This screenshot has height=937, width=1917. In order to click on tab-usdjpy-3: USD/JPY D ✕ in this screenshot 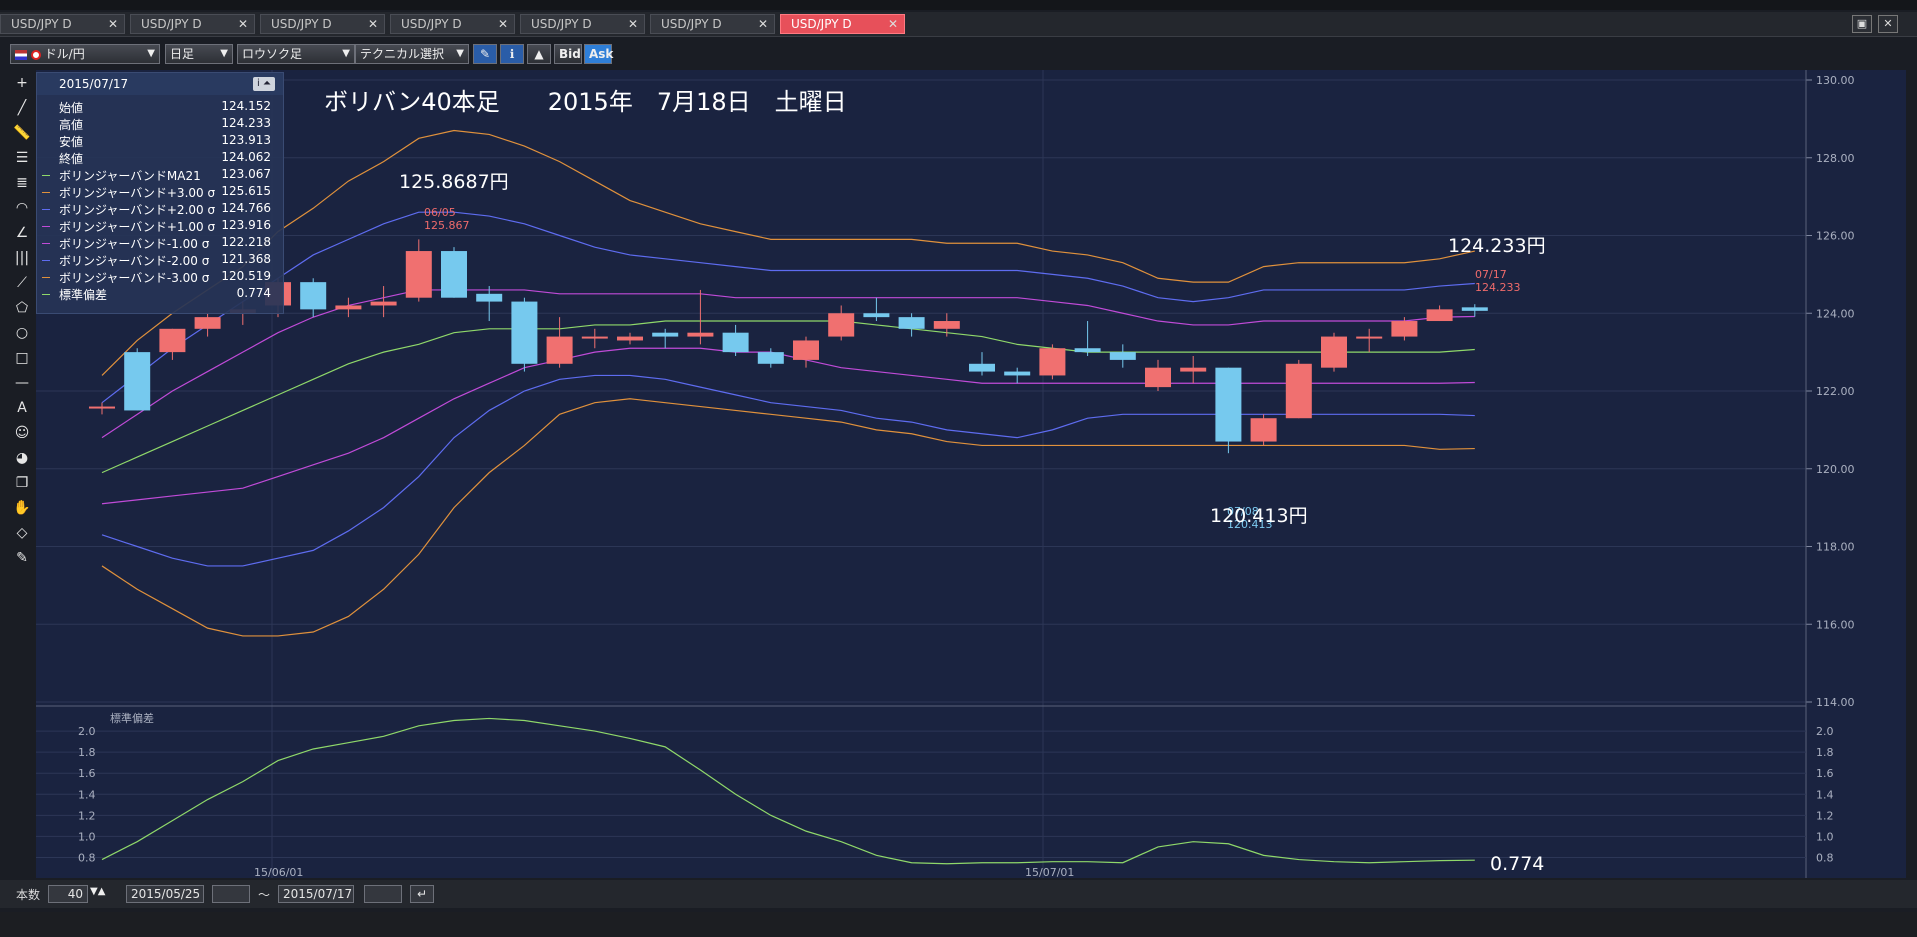, I will do `click(322, 24)`.